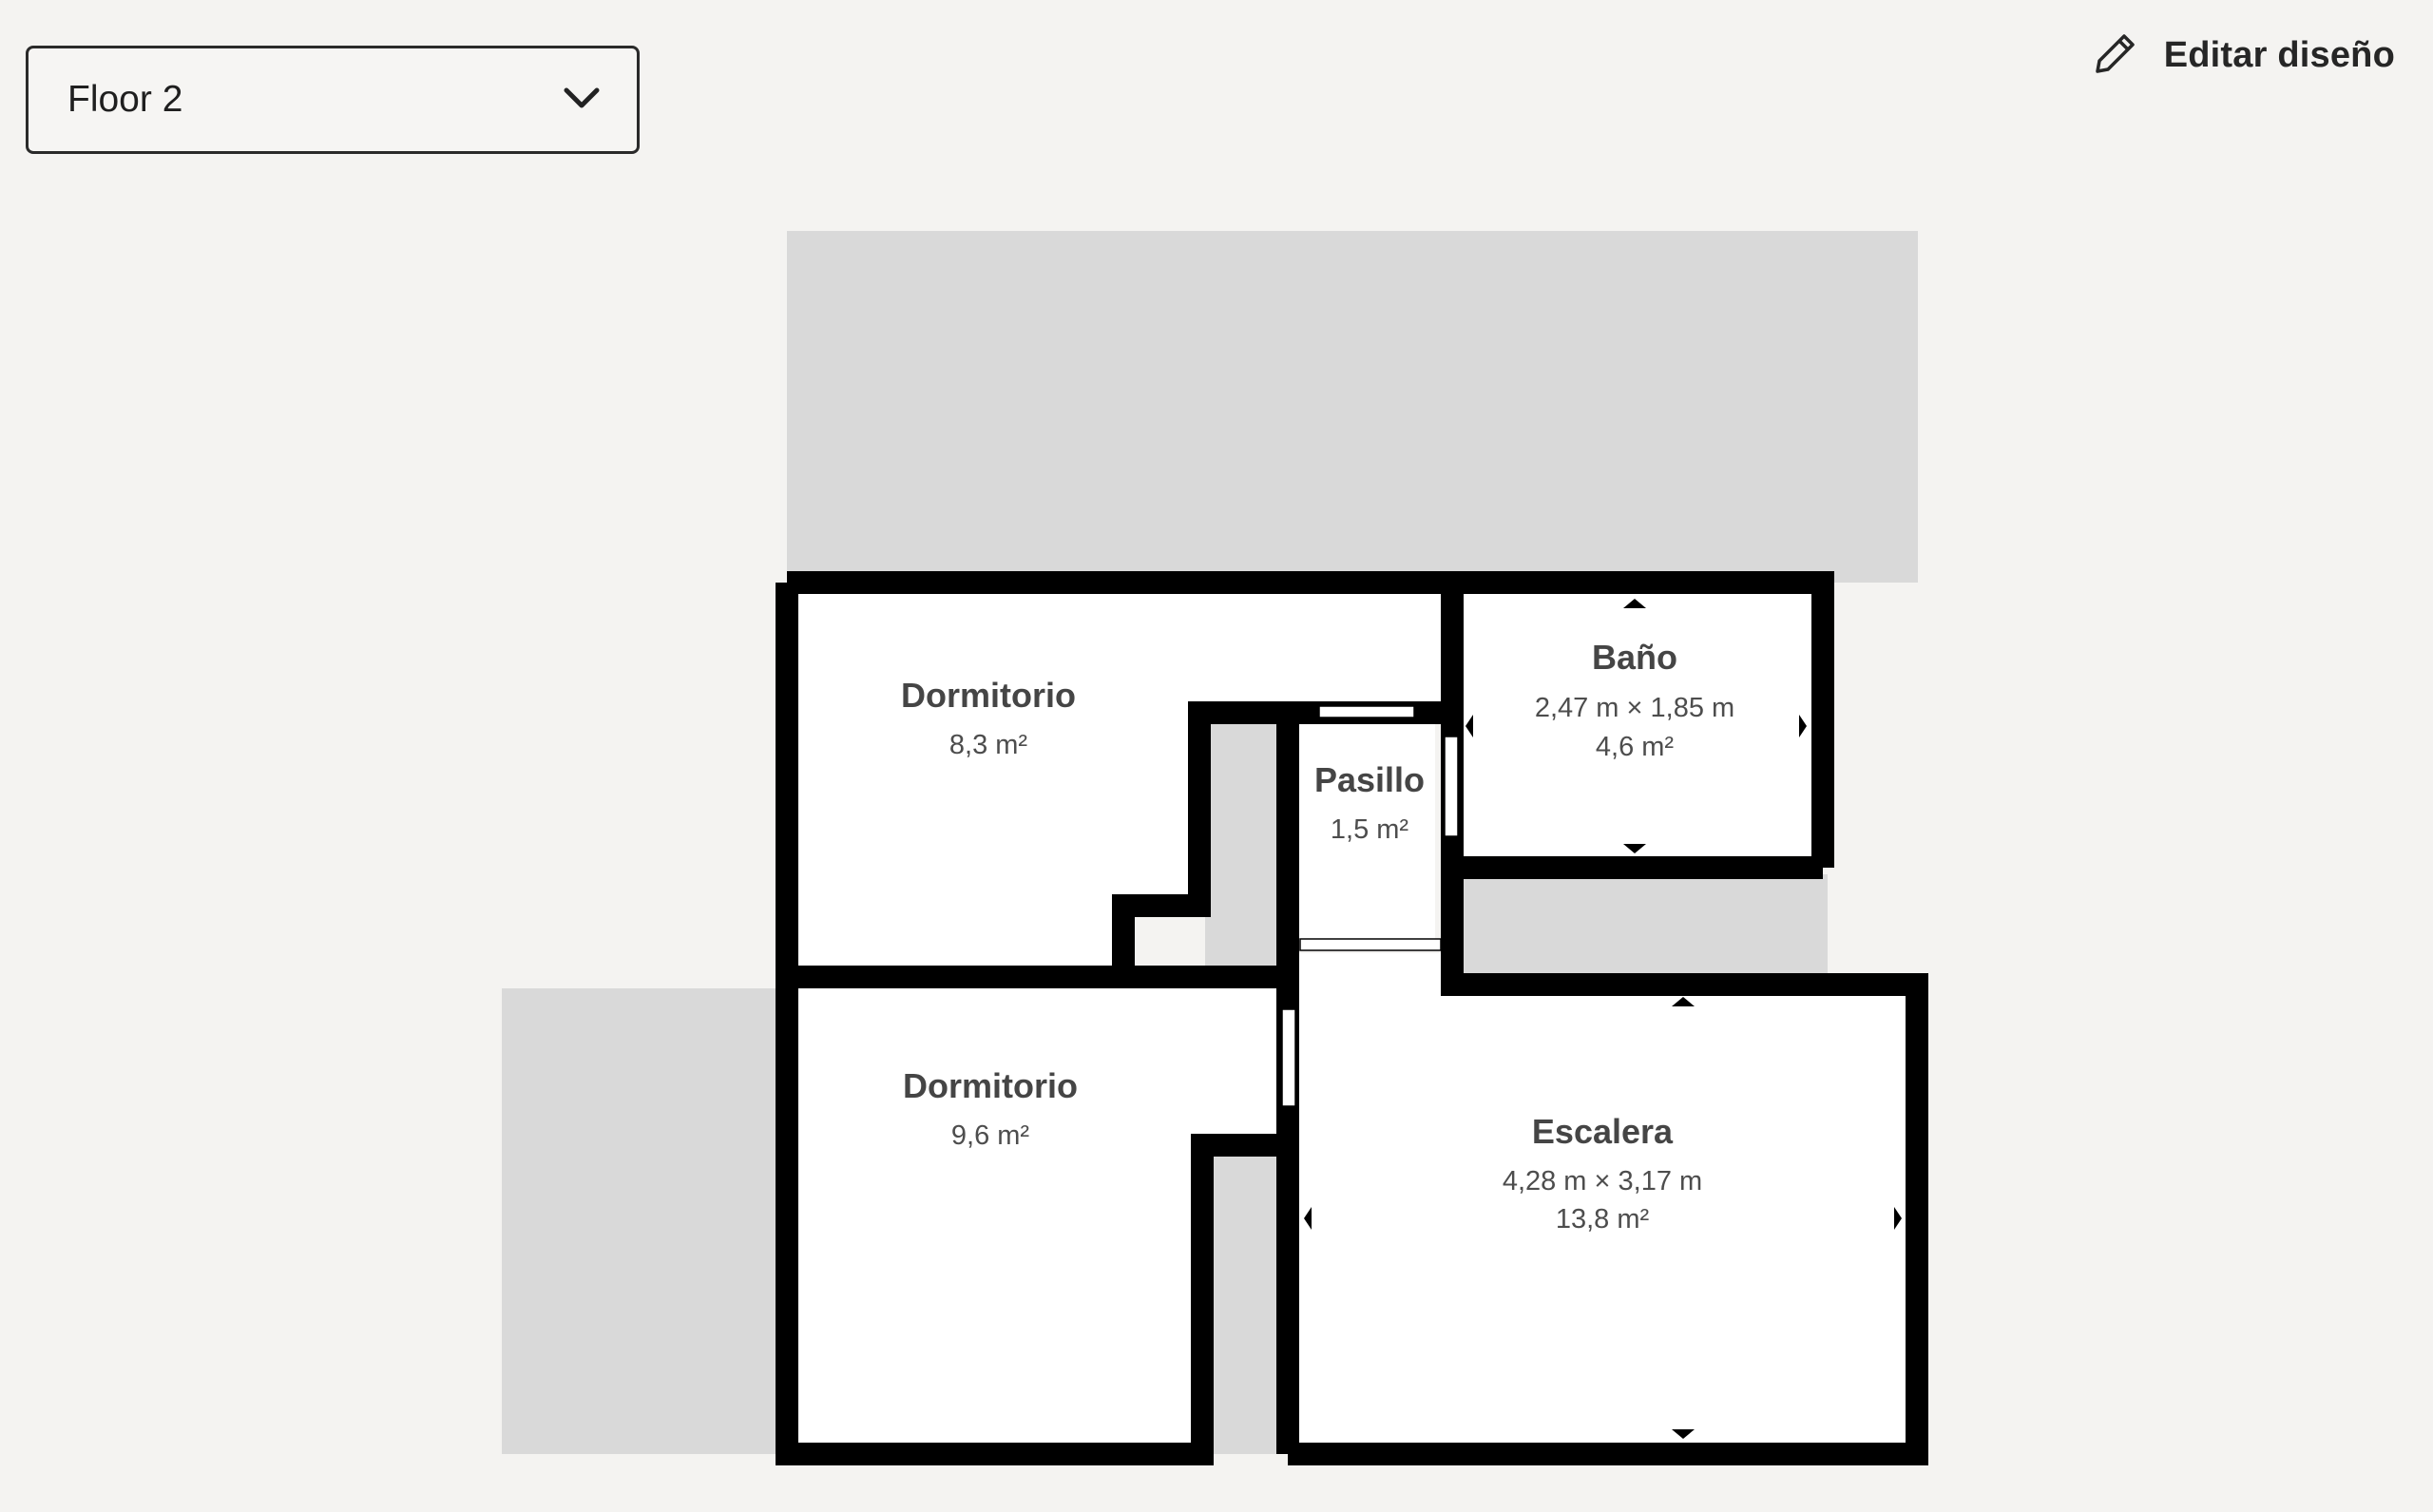 This screenshot has height=1512, width=2433. Describe the element at coordinates (1288, 1057) in the screenshot. I see `door-dormitorio-bottom` at that location.